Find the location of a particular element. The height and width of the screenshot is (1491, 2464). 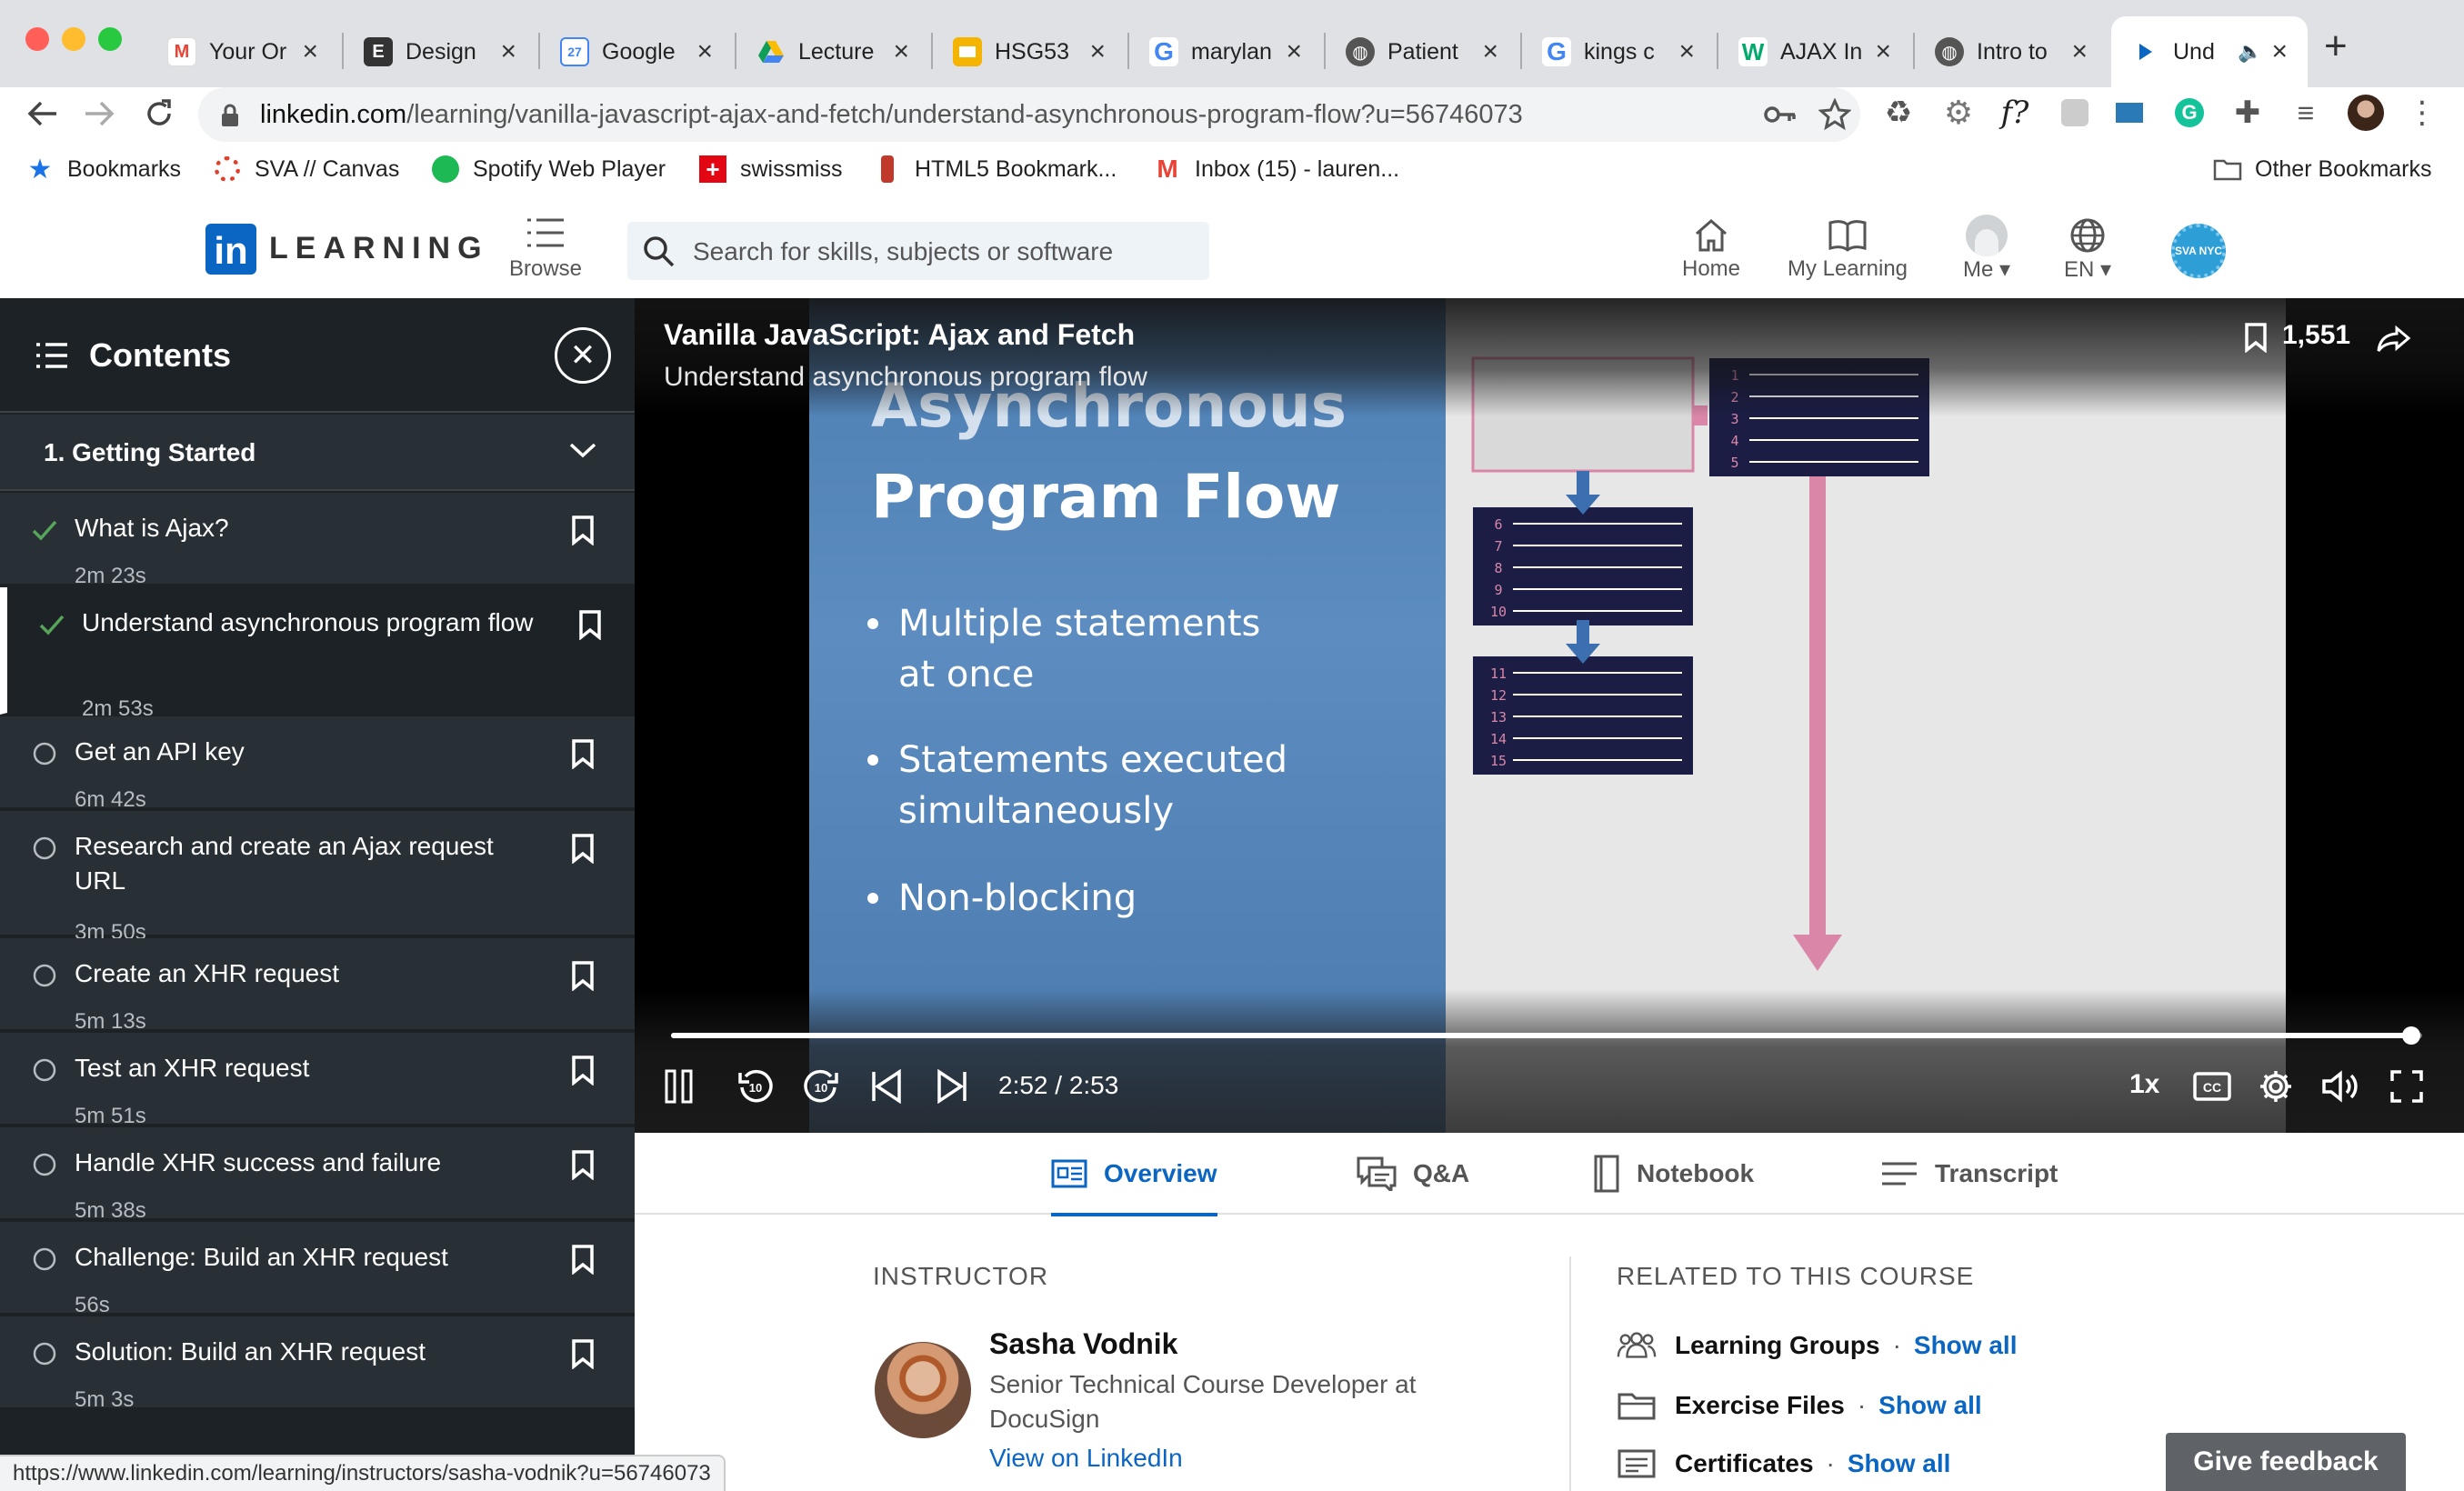

browser-tab: HSG53 × is located at coordinates (1029, 51).